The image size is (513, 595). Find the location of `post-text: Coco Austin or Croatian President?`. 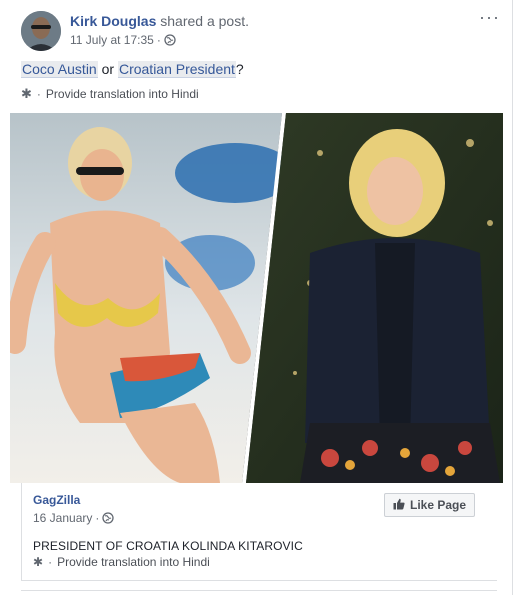

post-text: Coco Austin or Croatian President? is located at coordinates (132, 69).